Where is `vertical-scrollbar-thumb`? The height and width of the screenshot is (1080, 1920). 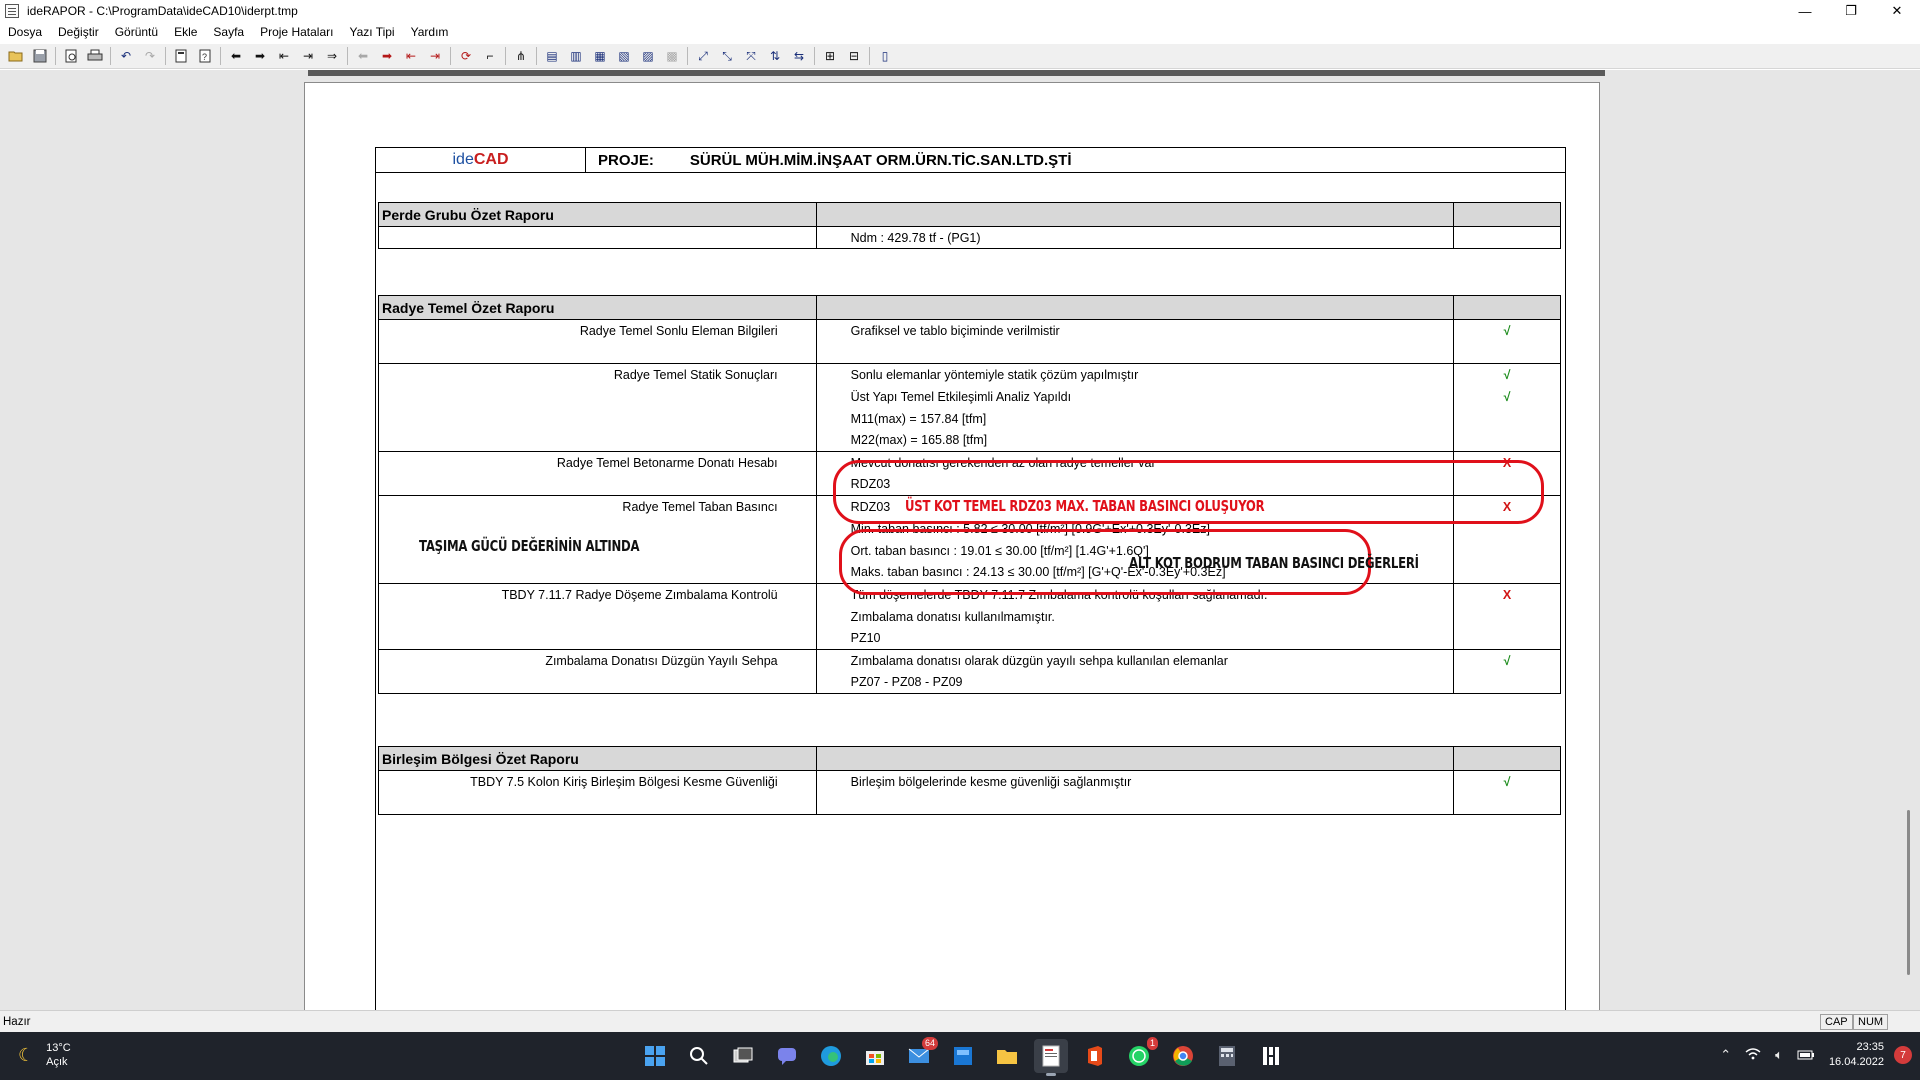 vertical-scrollbar-thumb is located at coordinates (1908, 892).